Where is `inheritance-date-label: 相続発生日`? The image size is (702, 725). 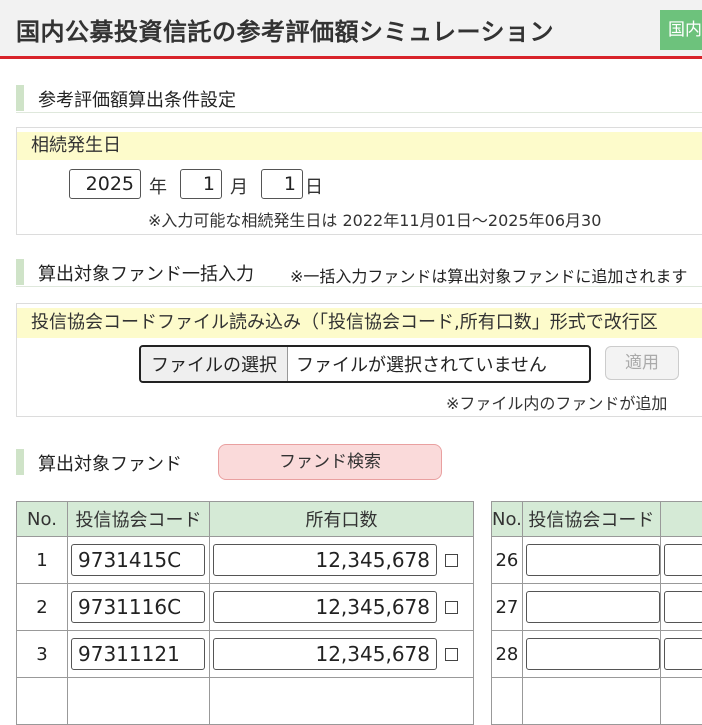 inheritance-date-label: 相続発生日 is located at coordinates (359, 146).